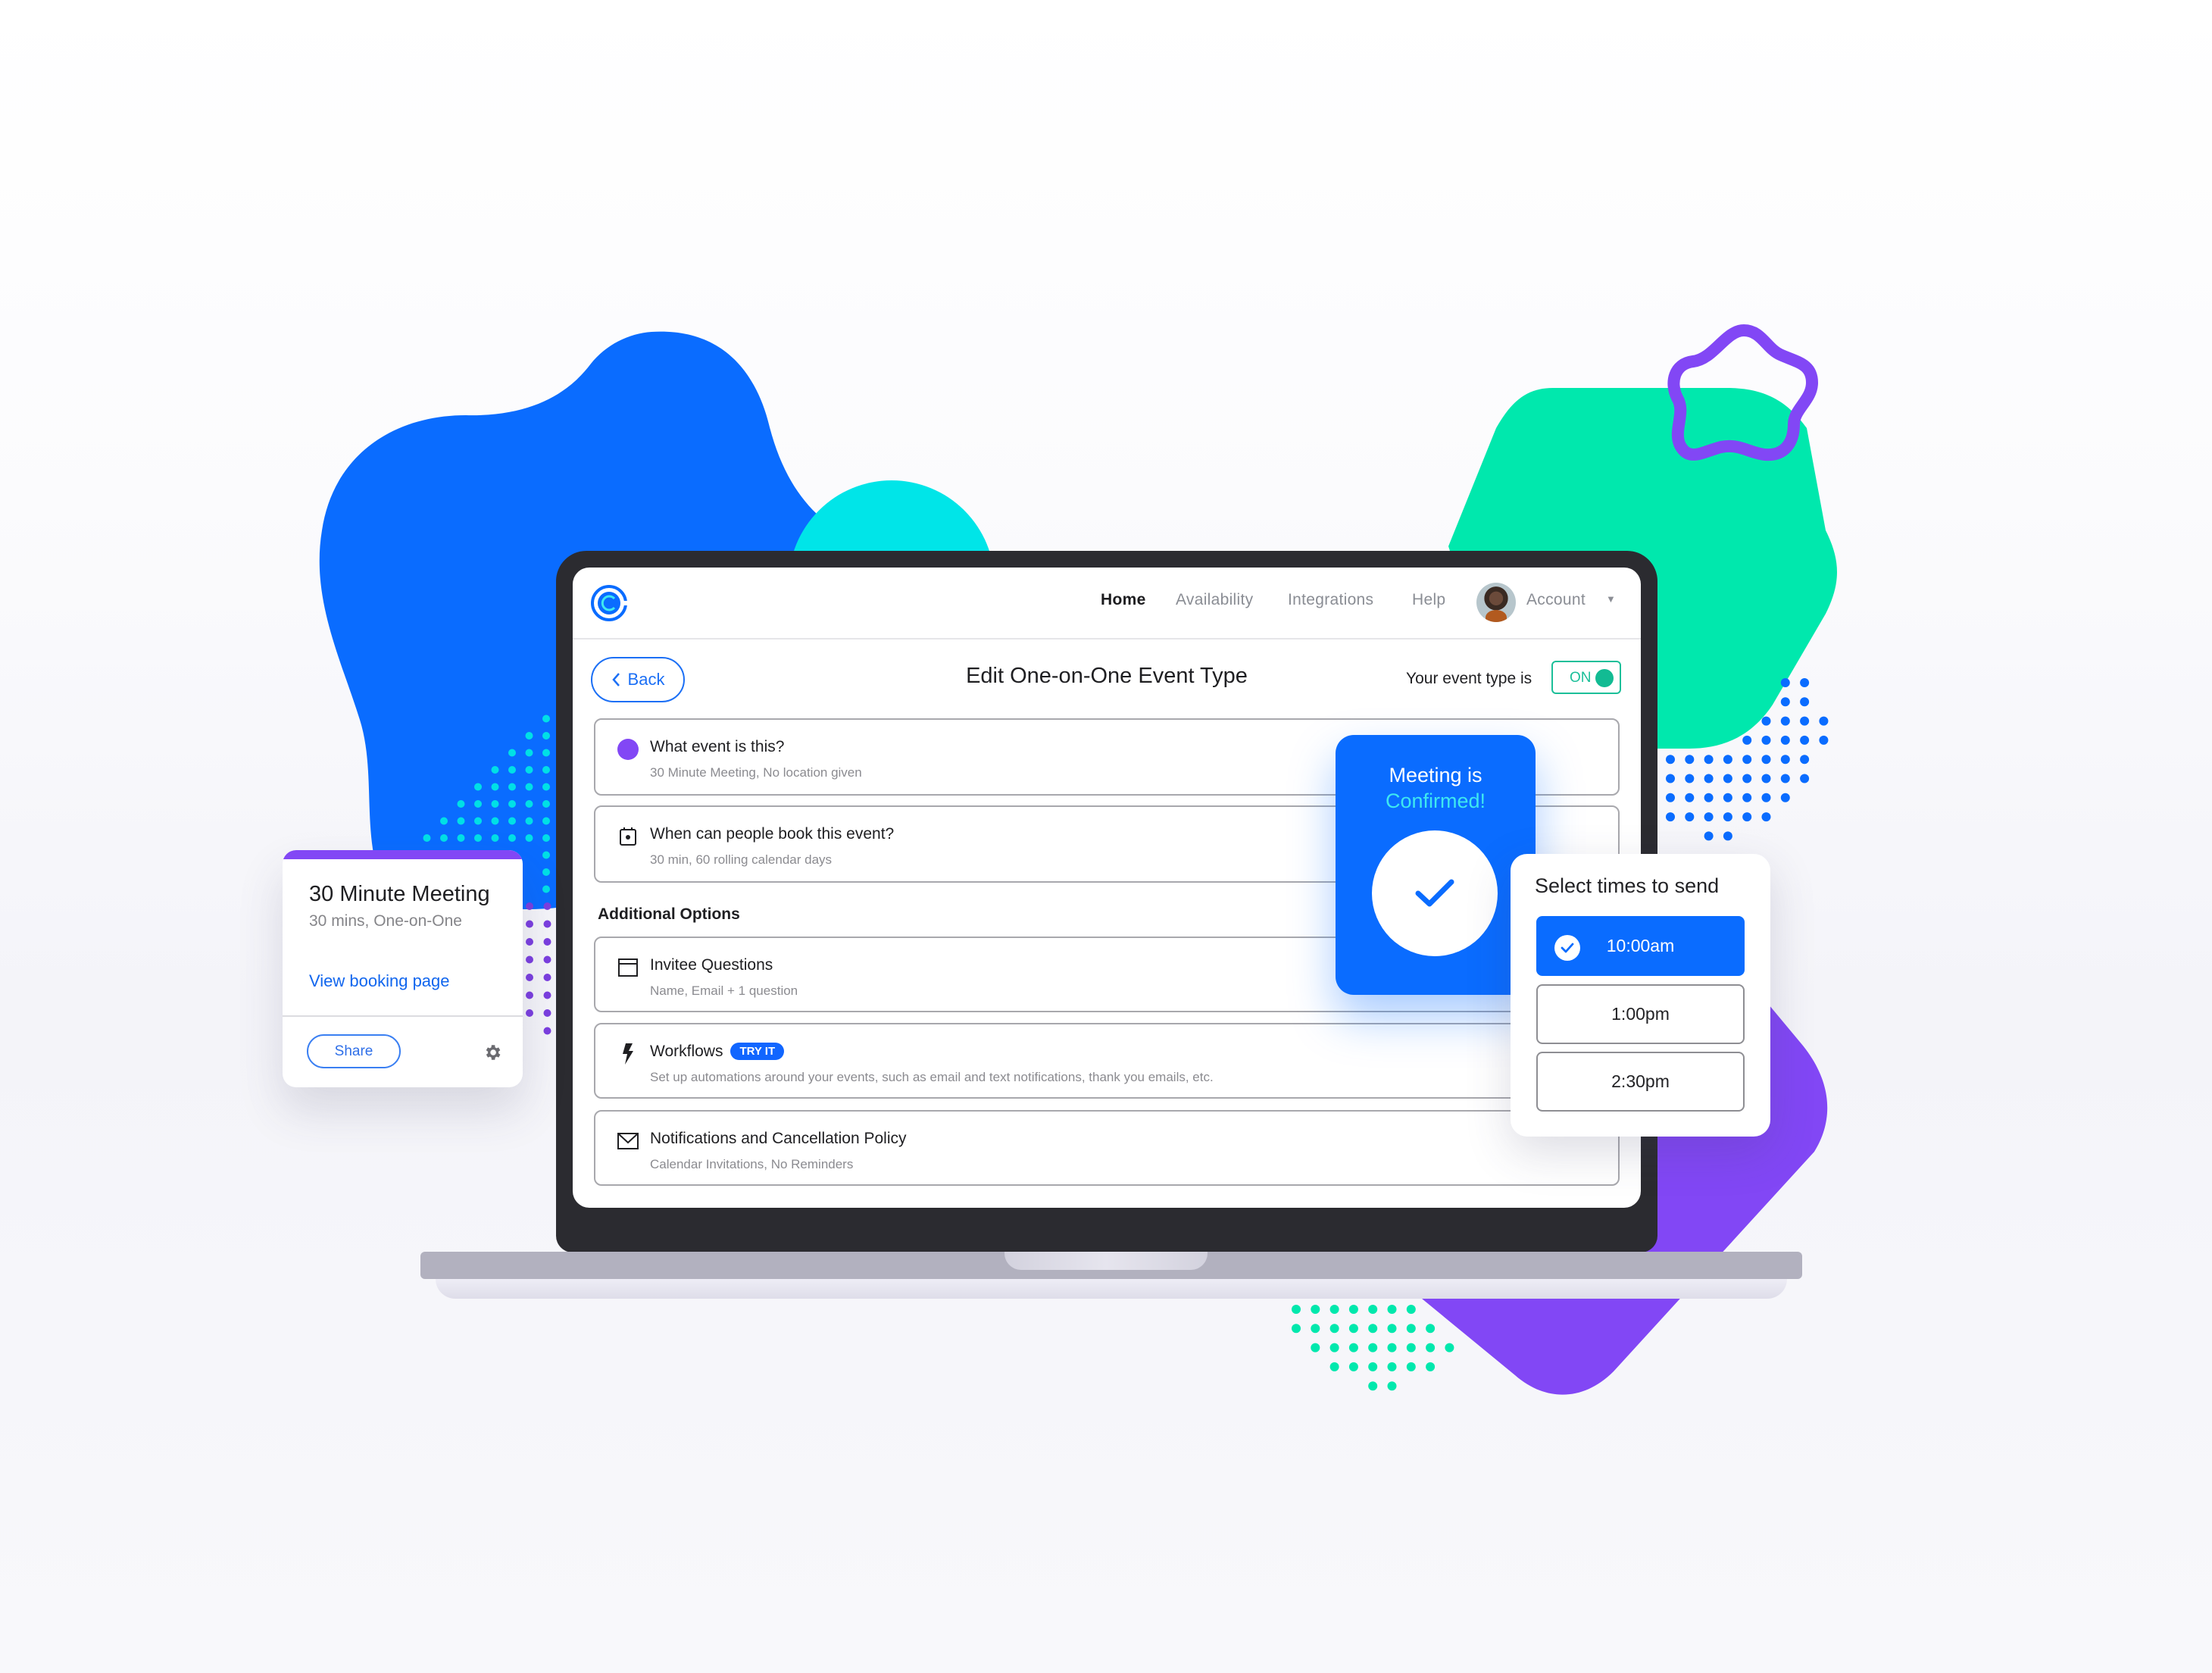 The height and width of the screenshot is (1673, 2212). What do you see at coordinates (717, 1052) in the screenshot?
I see `row-title: Workflows TRY IT` at bounding box center [717, 1052].